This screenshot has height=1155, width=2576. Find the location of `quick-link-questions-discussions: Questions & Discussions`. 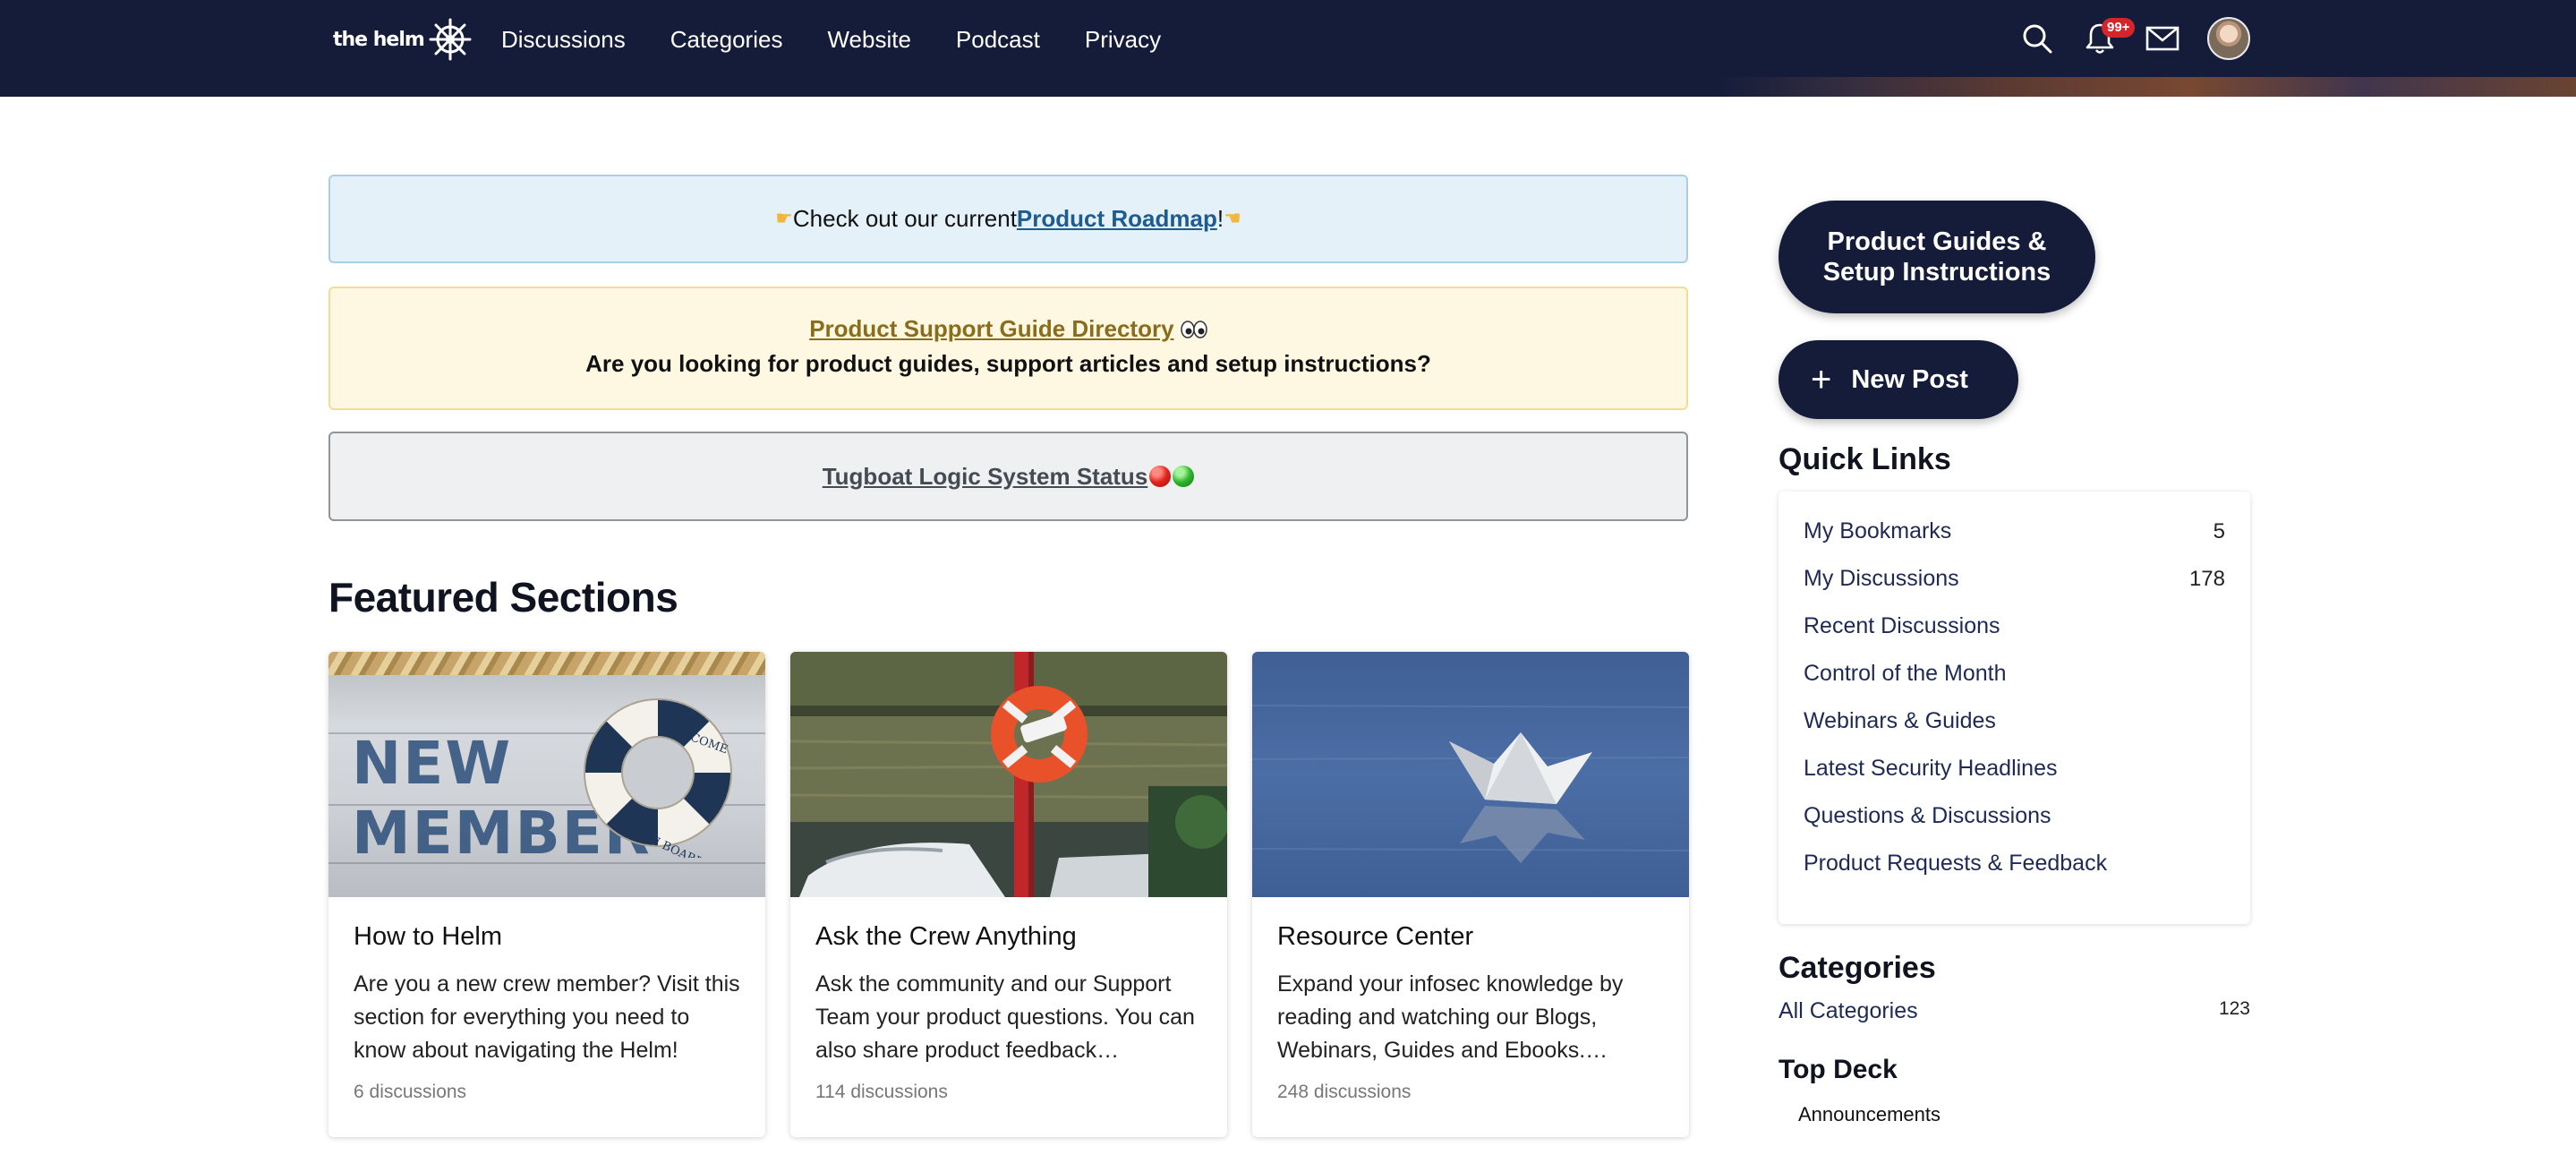

quick-link-questions-discussions: Questions & Discussions is located at coordinates (2014, 816).